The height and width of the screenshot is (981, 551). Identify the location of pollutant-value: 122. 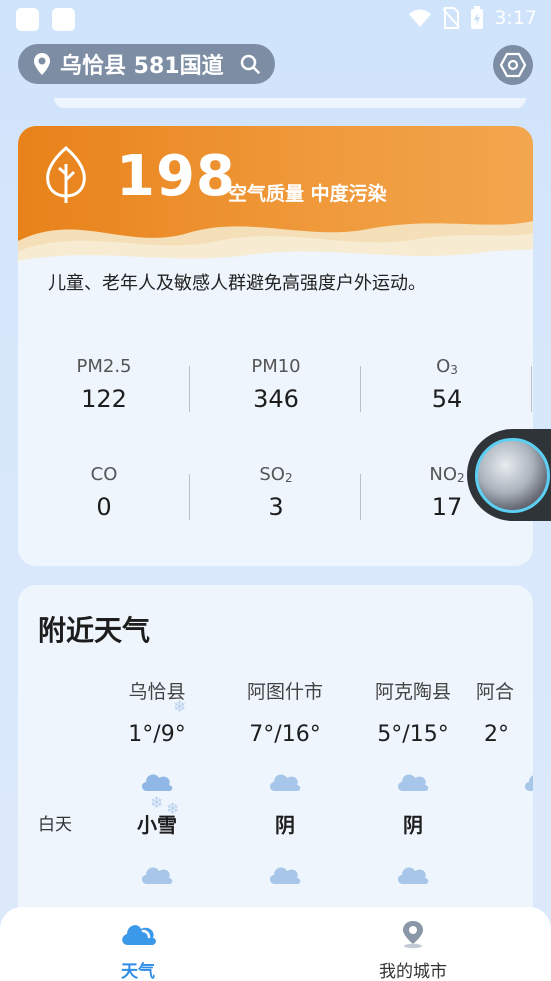
(104, 399).